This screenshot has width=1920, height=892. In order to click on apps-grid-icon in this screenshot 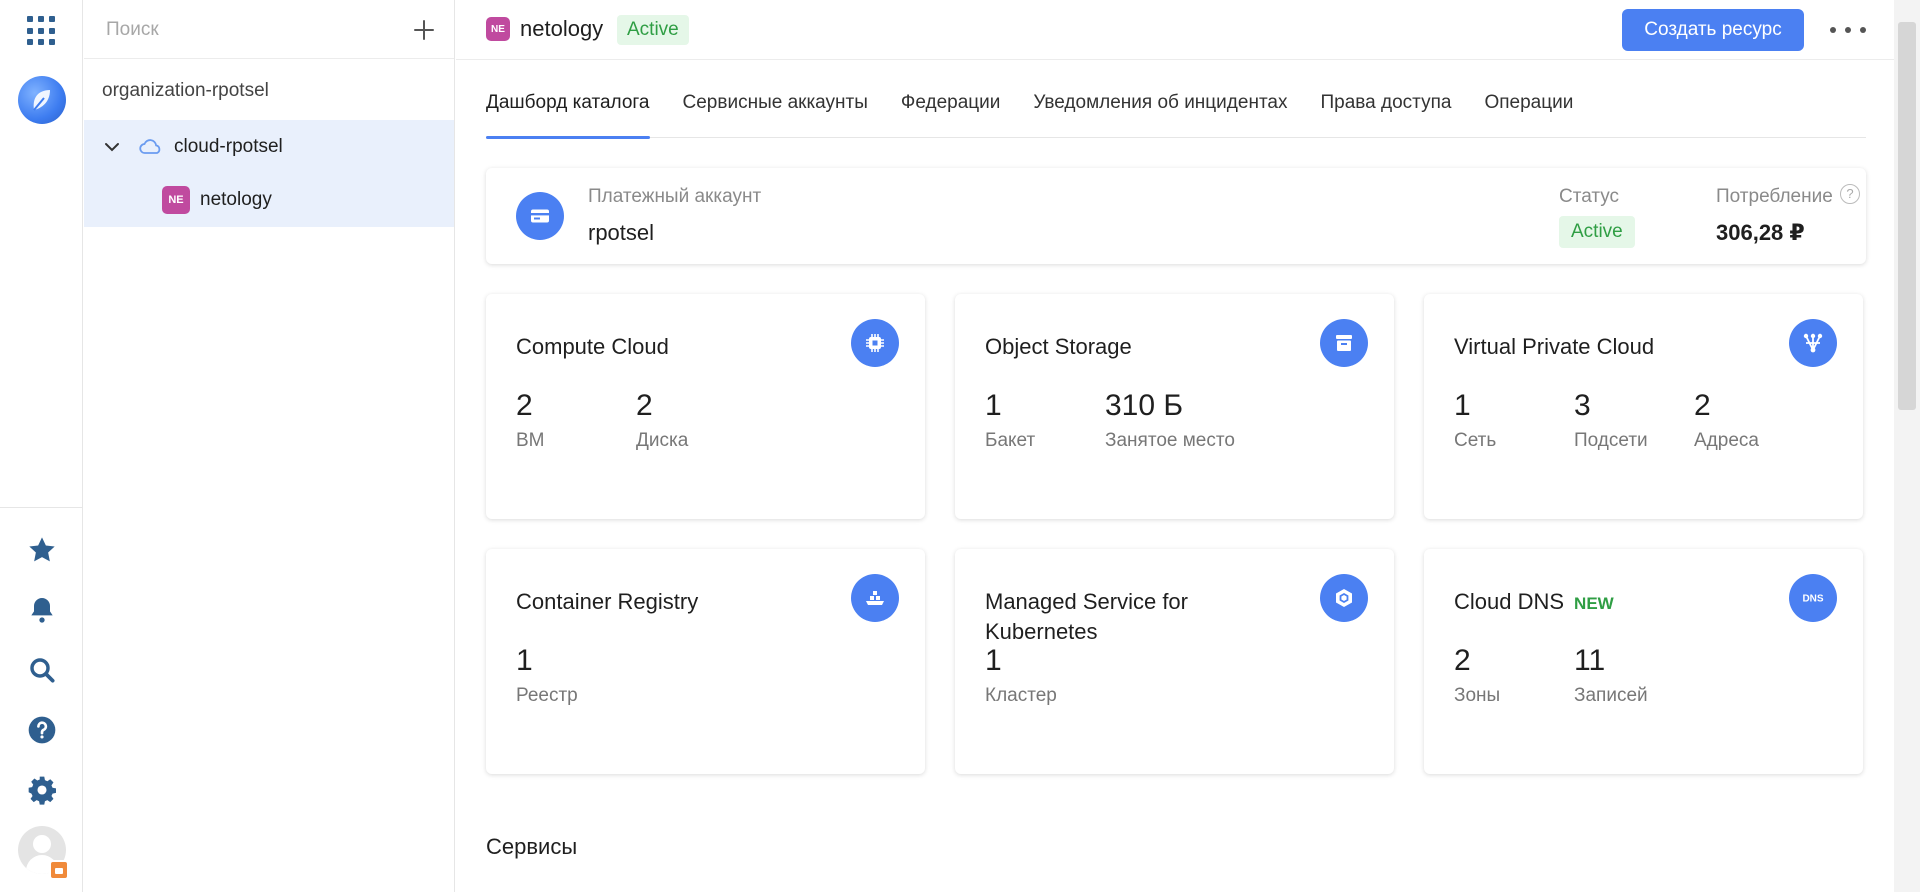, I will do `click(42, 31)`.